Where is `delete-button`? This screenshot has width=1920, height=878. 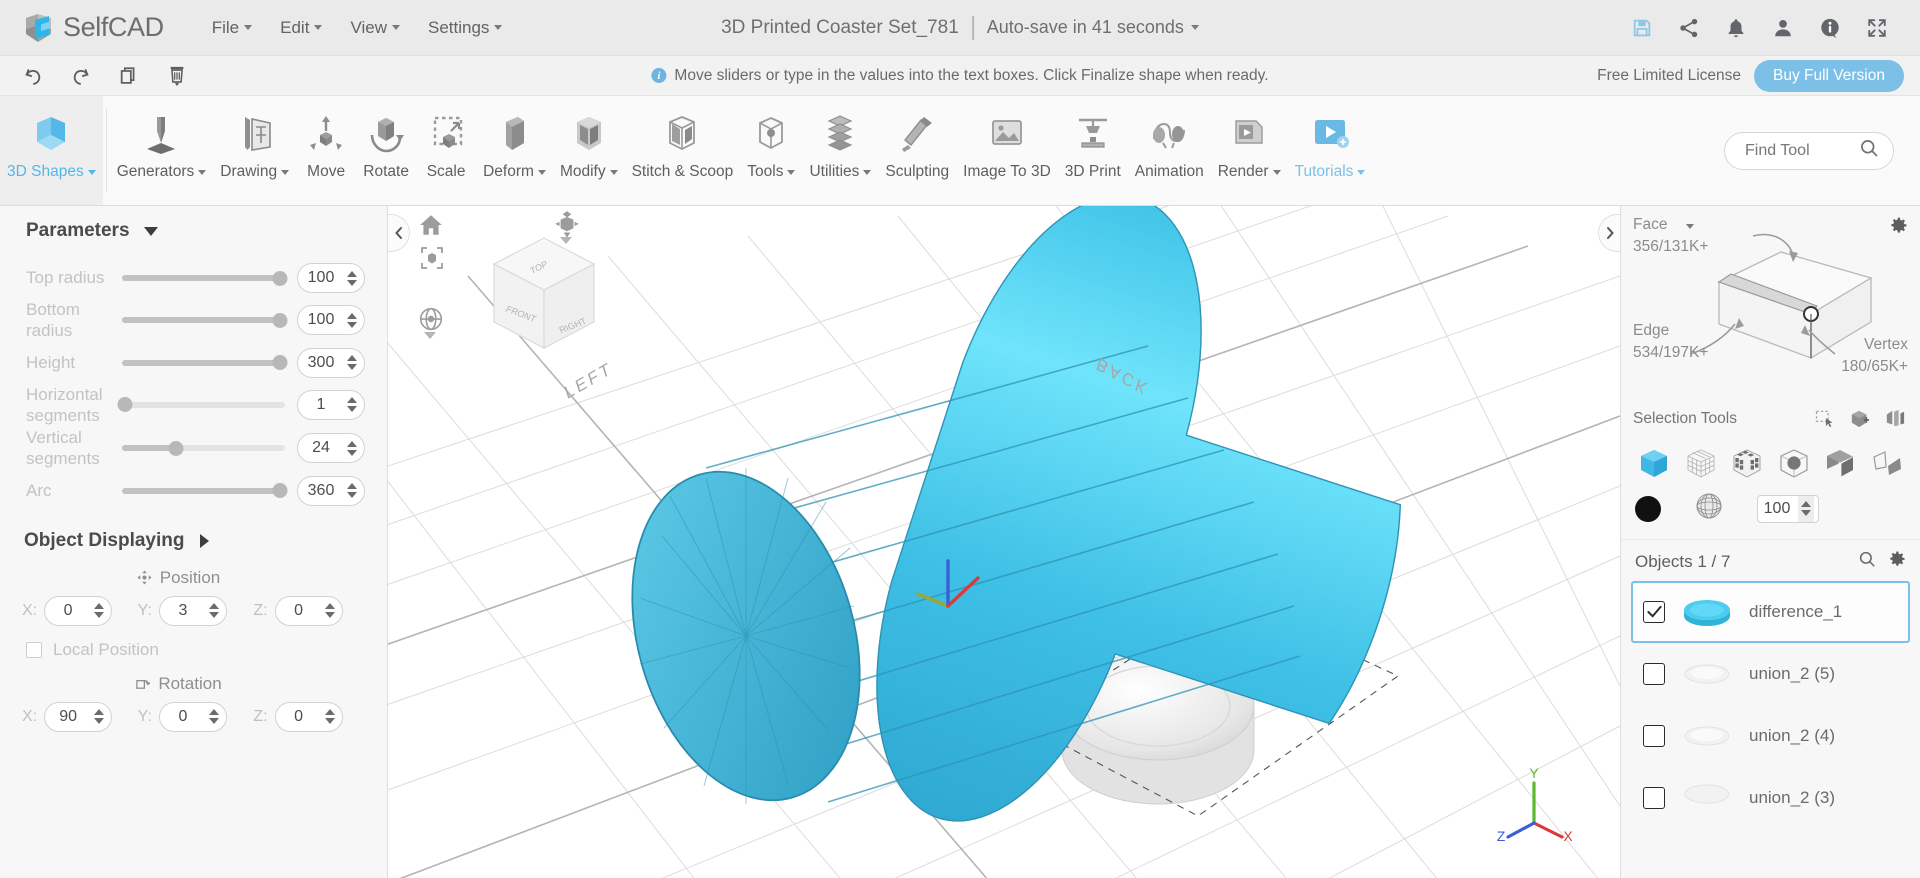 delete-button is located at coordinates (177, 76).